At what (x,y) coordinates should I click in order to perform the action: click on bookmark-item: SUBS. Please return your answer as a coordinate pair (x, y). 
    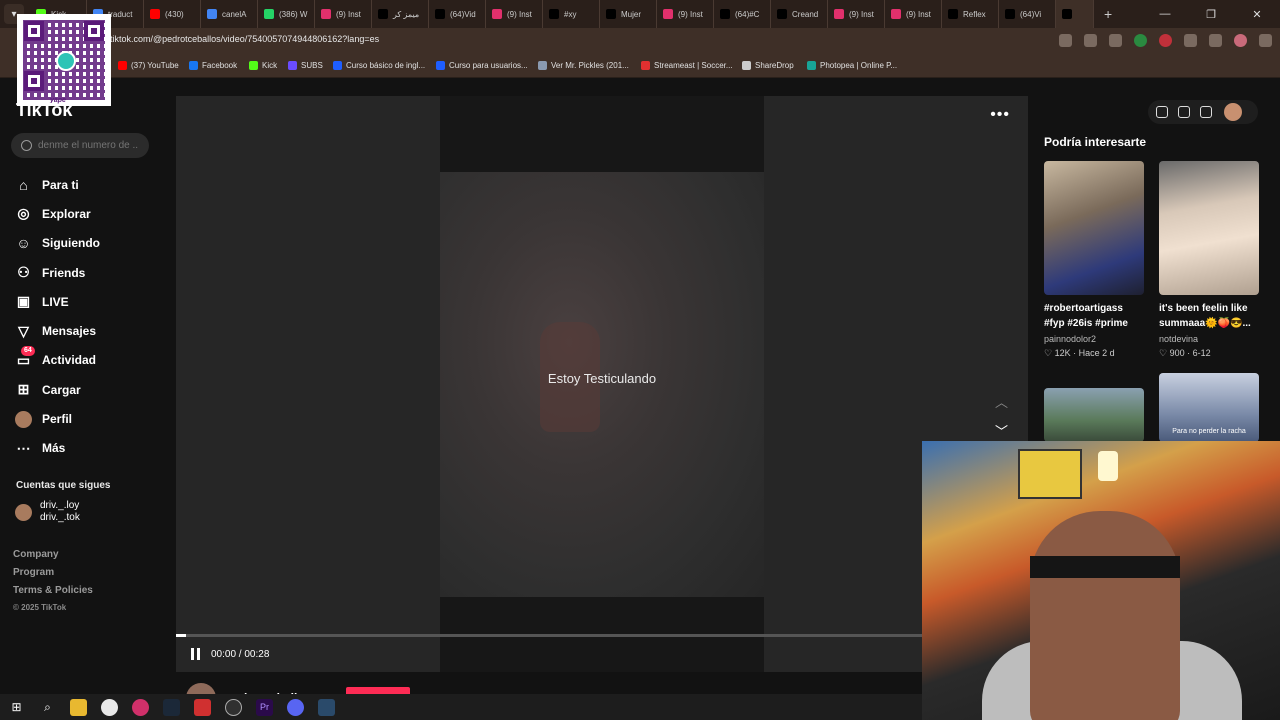
    Looking at the image, I should click on (305, 65).